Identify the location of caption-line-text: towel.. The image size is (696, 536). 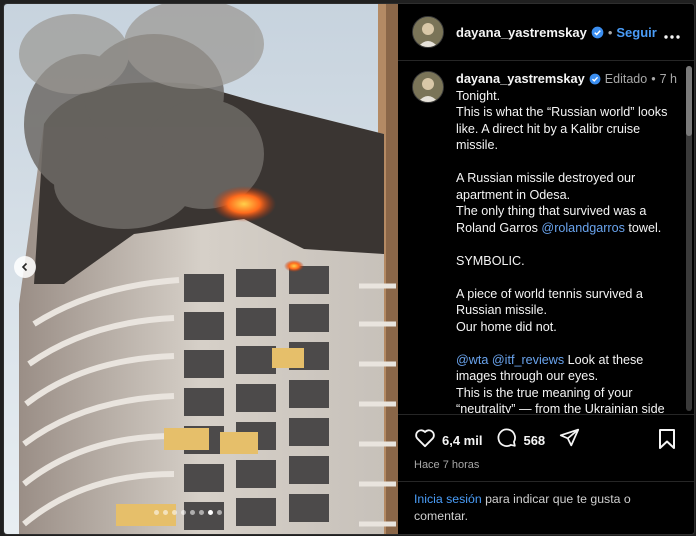
(643, 227).